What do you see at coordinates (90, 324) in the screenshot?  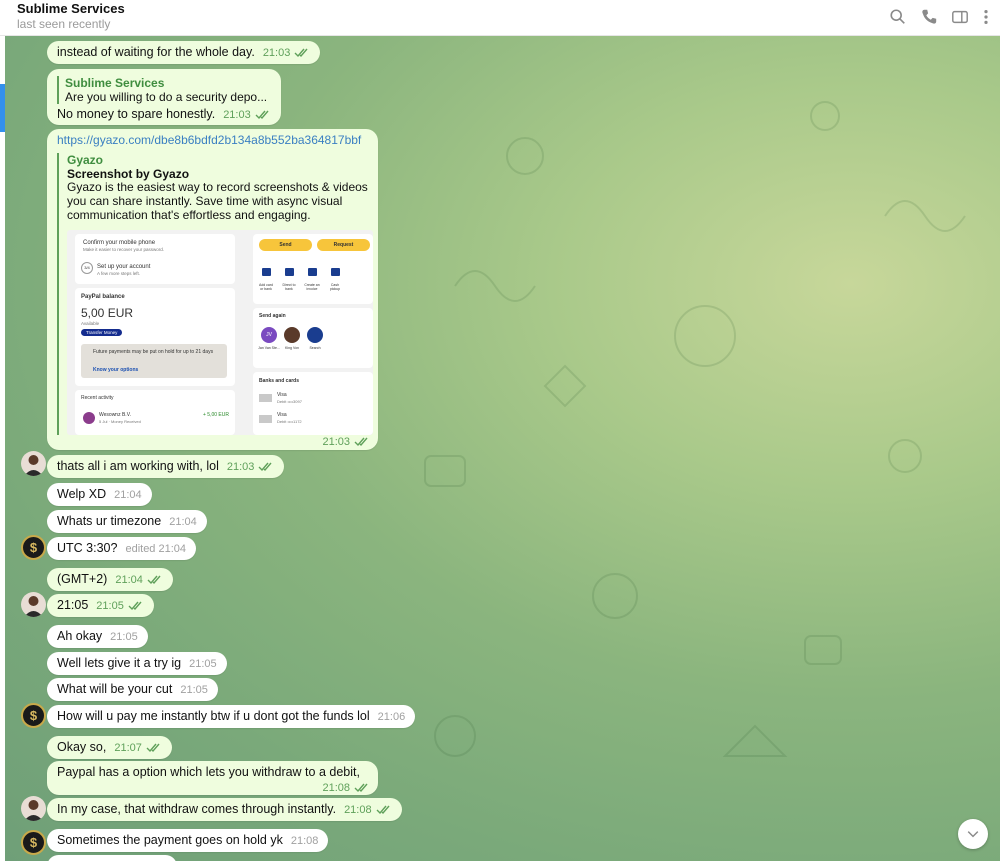 I see `preview-available: Available` at bounding box center [90, 324].